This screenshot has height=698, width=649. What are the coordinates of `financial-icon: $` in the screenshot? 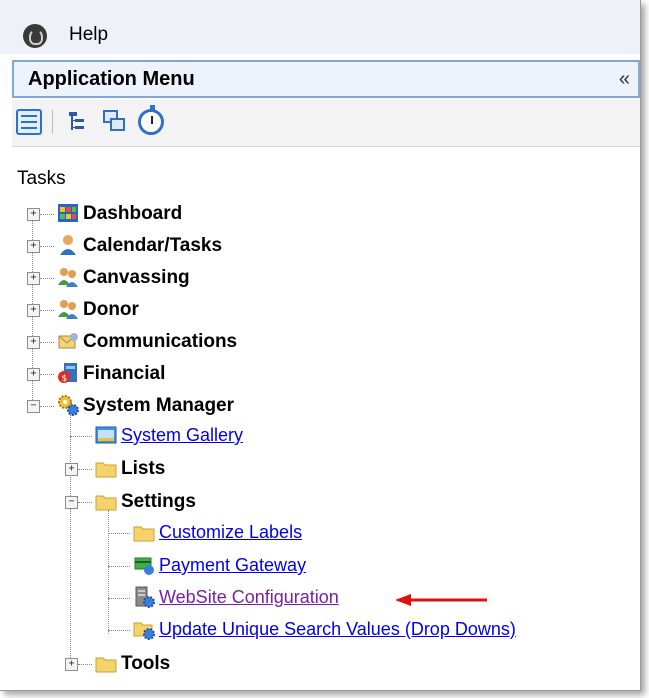 It's located at (67, 373).